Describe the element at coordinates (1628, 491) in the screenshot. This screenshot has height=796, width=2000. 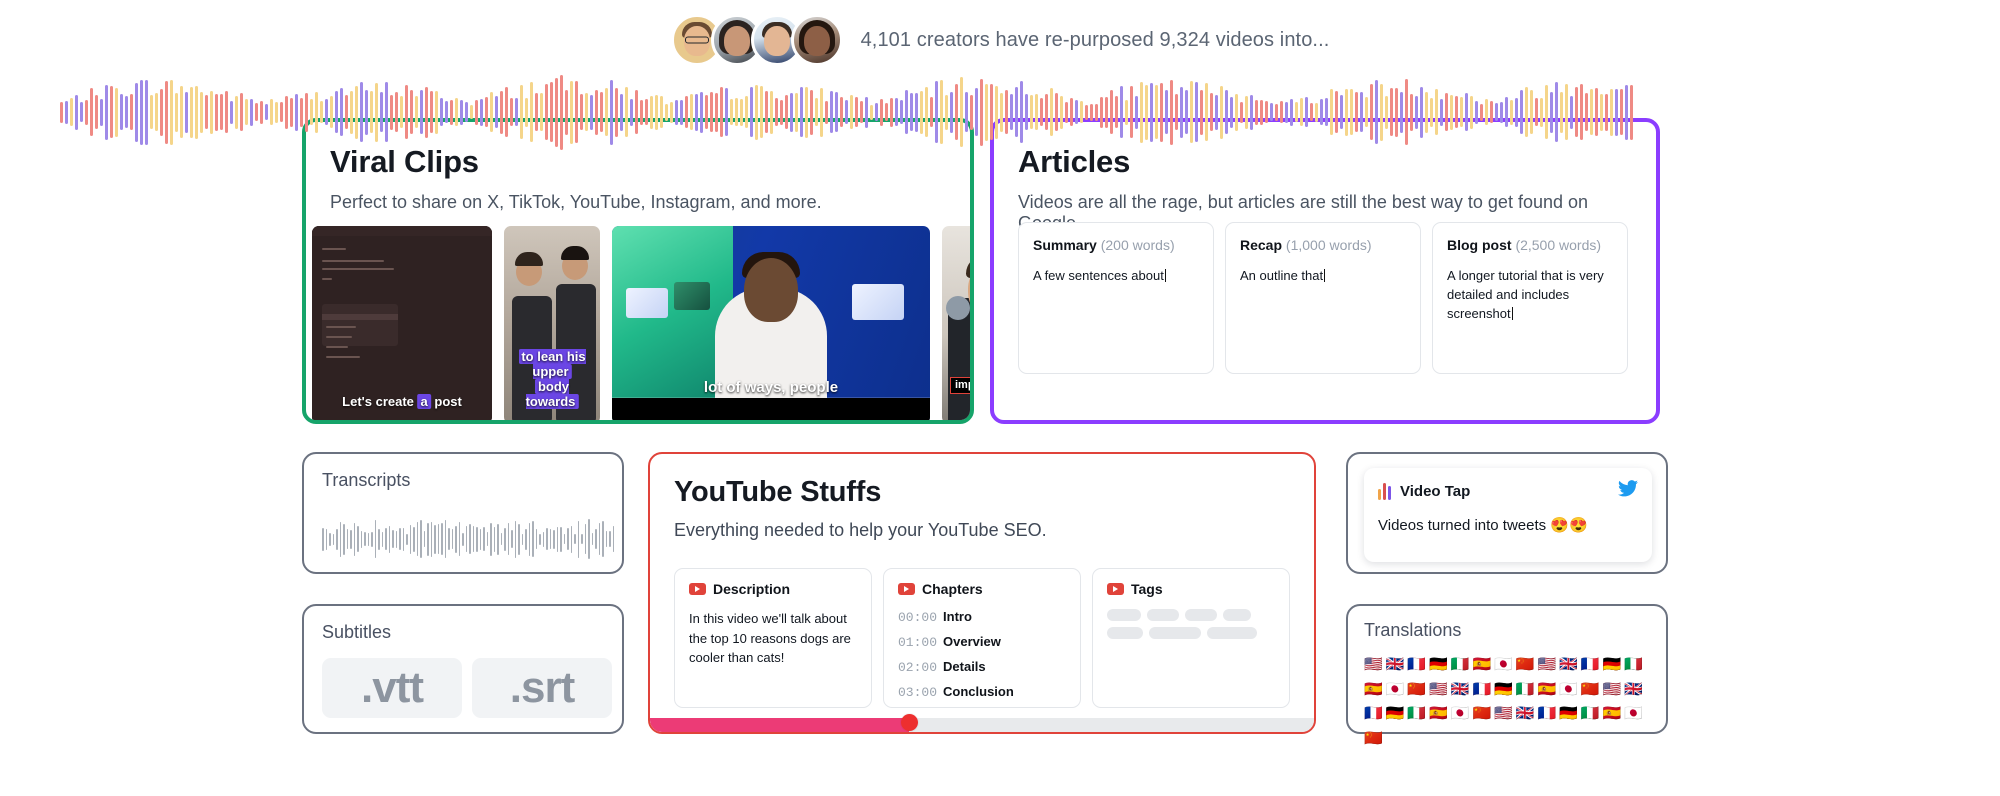
I see `twitter-bird-icon` at that location.